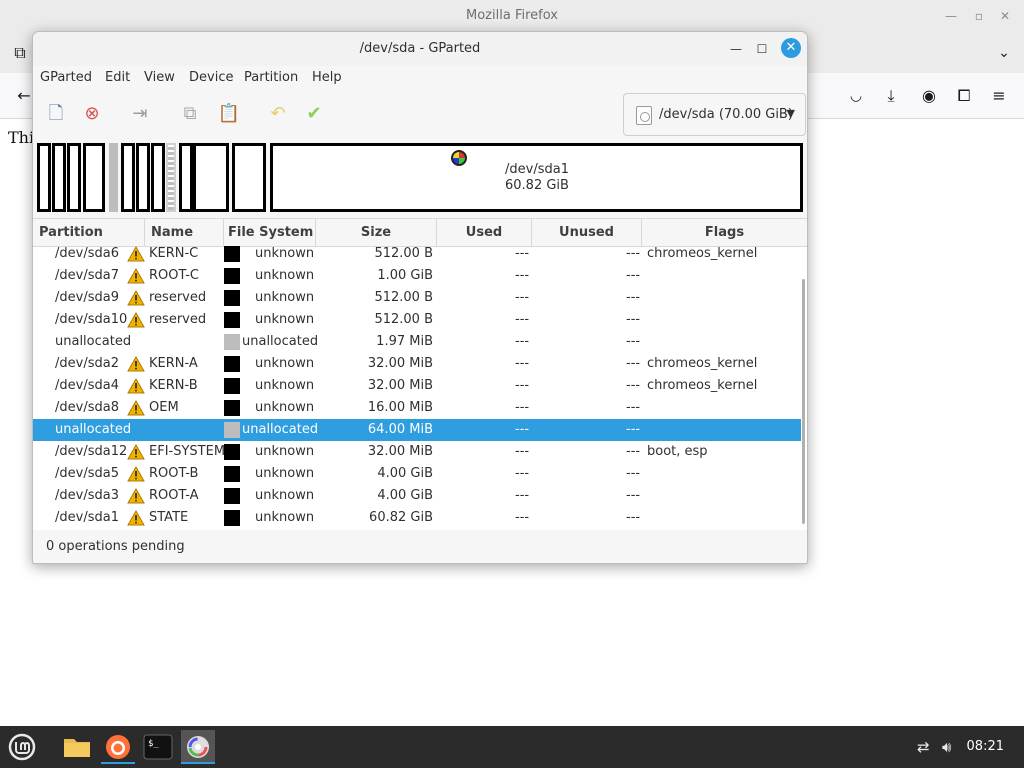 This screenshot has height=768, width=1024. I want to click on menu-partition: Partition, so click(271, 77).